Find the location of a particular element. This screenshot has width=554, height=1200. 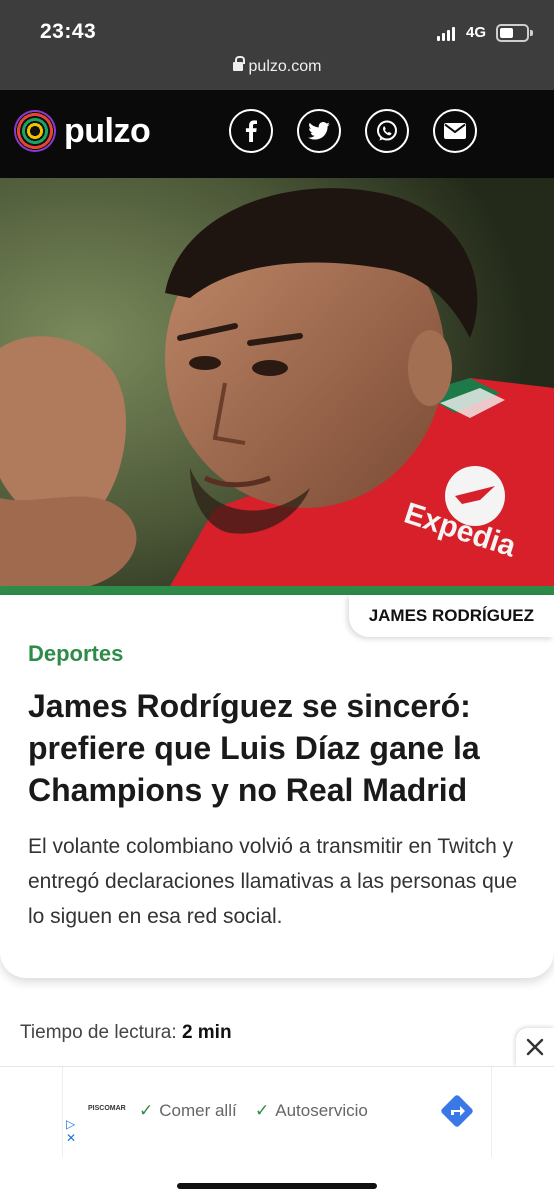

twitter-share-button is located at coordinates (319, 131).